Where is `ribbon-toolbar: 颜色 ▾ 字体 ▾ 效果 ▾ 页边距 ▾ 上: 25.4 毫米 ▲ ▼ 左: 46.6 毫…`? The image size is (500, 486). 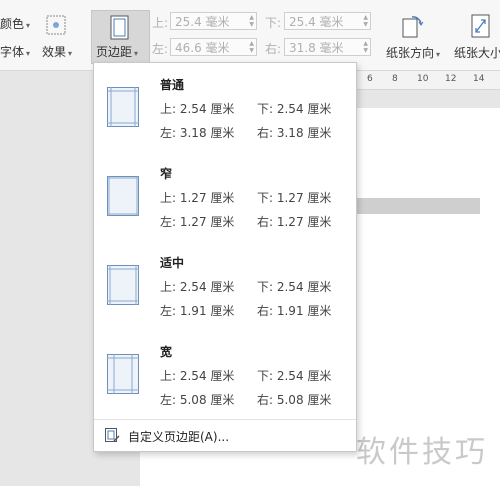
ribbon-toolbar: 颜色 ▾ 字体 ▾ 效果 ▾ 页边距 ▾ 上: 25.4 毫米 ▲ ▼ 左: 46.6 毫… is located at coordinates (250, 35).